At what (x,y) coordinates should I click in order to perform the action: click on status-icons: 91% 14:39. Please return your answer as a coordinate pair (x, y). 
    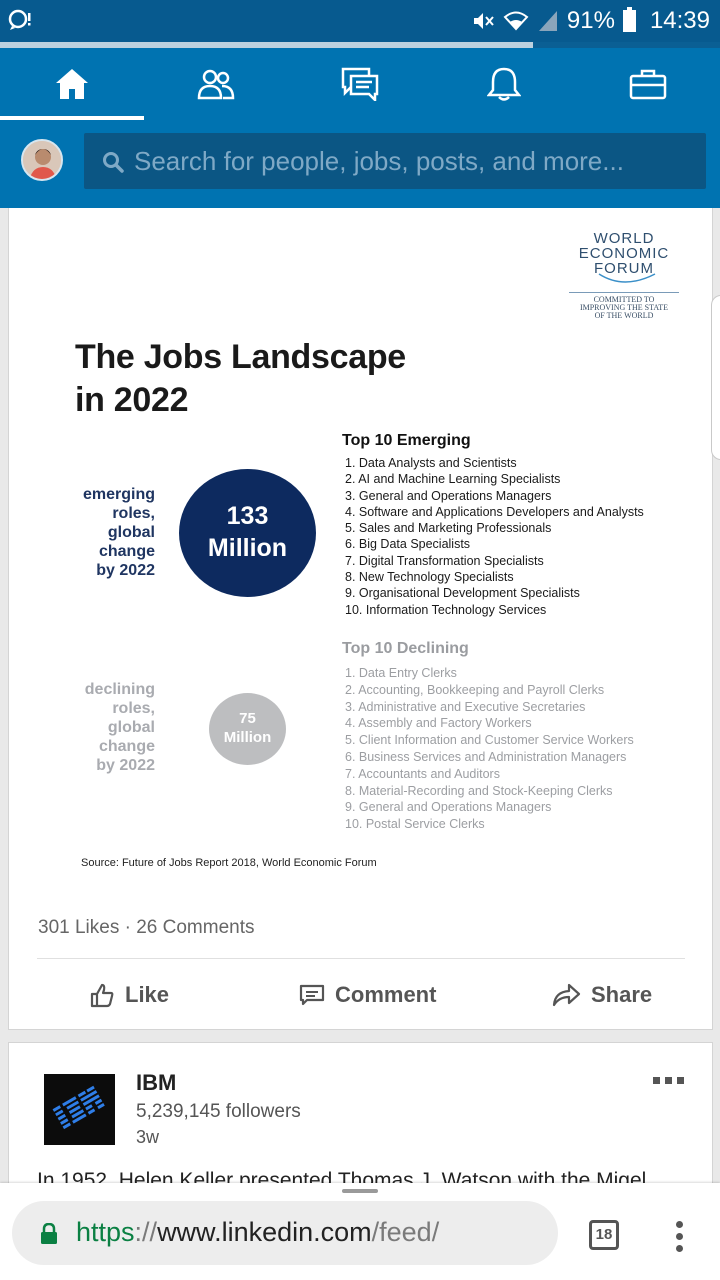
    Looking at the image, I should click on (590, 21).